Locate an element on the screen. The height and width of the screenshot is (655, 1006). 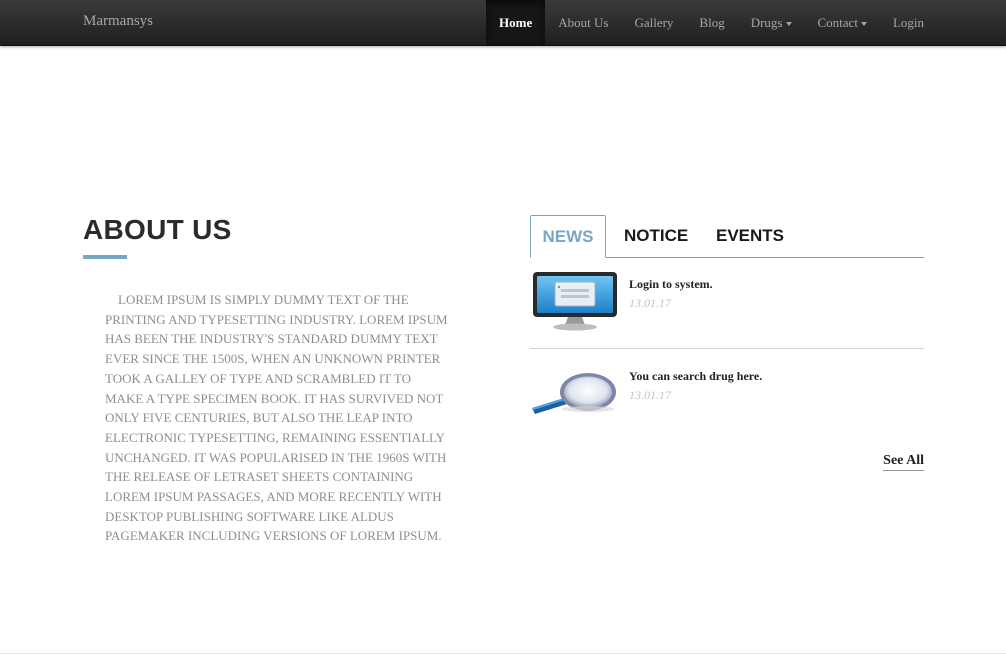
nav-login-label: Login is located at coordinates (908, 22).